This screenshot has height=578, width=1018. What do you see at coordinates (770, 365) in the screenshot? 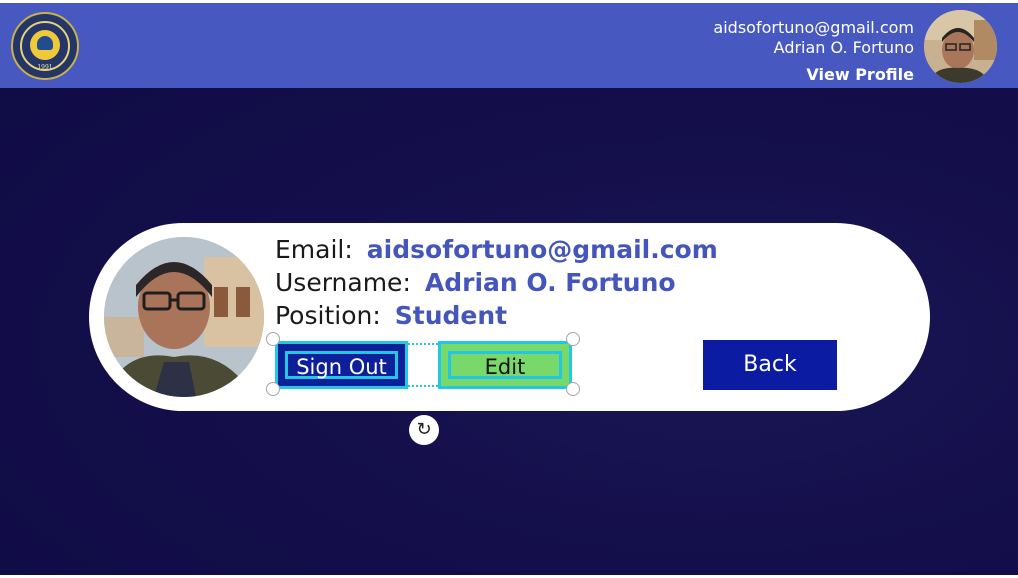
I see `back-button: Back` at bounding box center [770, 365].